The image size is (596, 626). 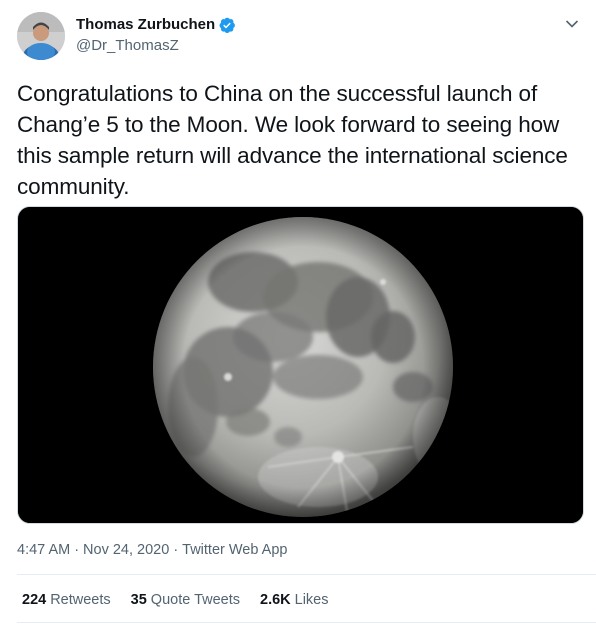 I want to click on tweet-meta: 4:47 AM · Nov 24, 2020 · Twitter Web App, so click(x=152, y=550).